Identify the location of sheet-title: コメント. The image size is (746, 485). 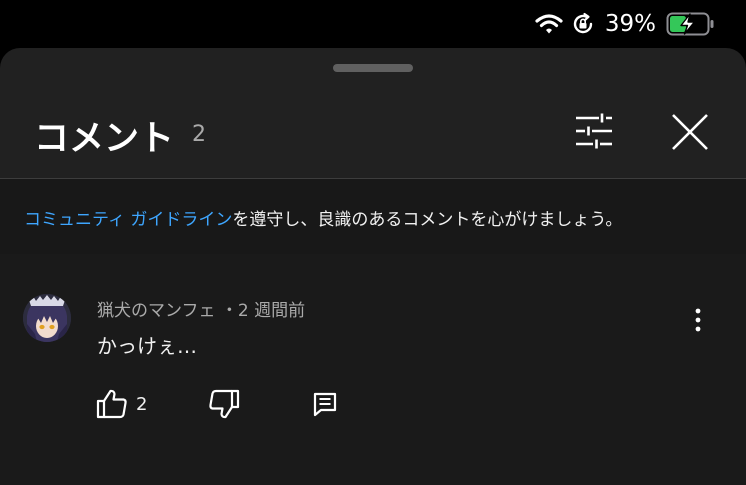
(104, 139).